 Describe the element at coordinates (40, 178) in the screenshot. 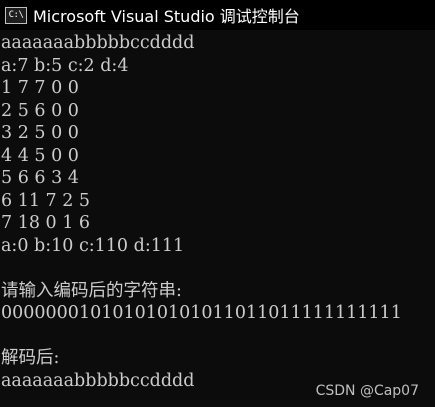

I see `console-line: 5 6 6 3 4` at that location.